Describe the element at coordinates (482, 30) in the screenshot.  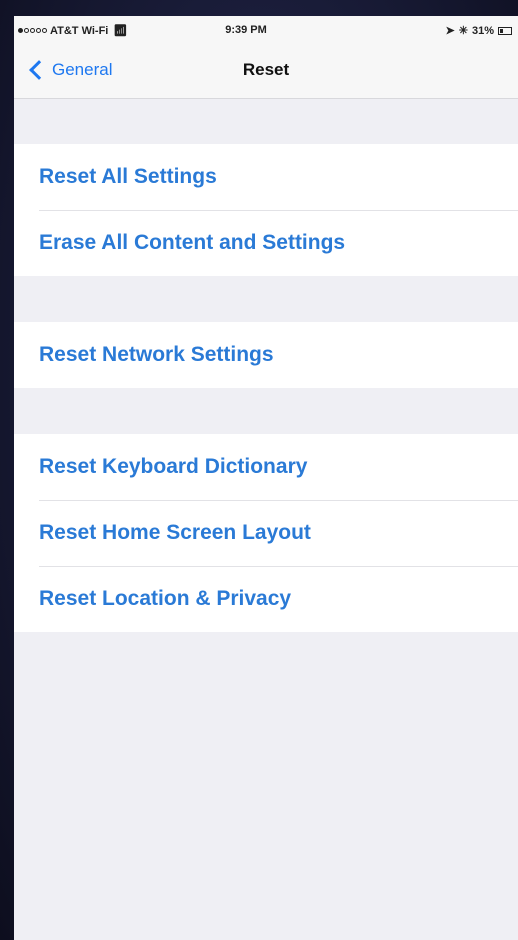
I see `battery-percent: 31%` at that location.